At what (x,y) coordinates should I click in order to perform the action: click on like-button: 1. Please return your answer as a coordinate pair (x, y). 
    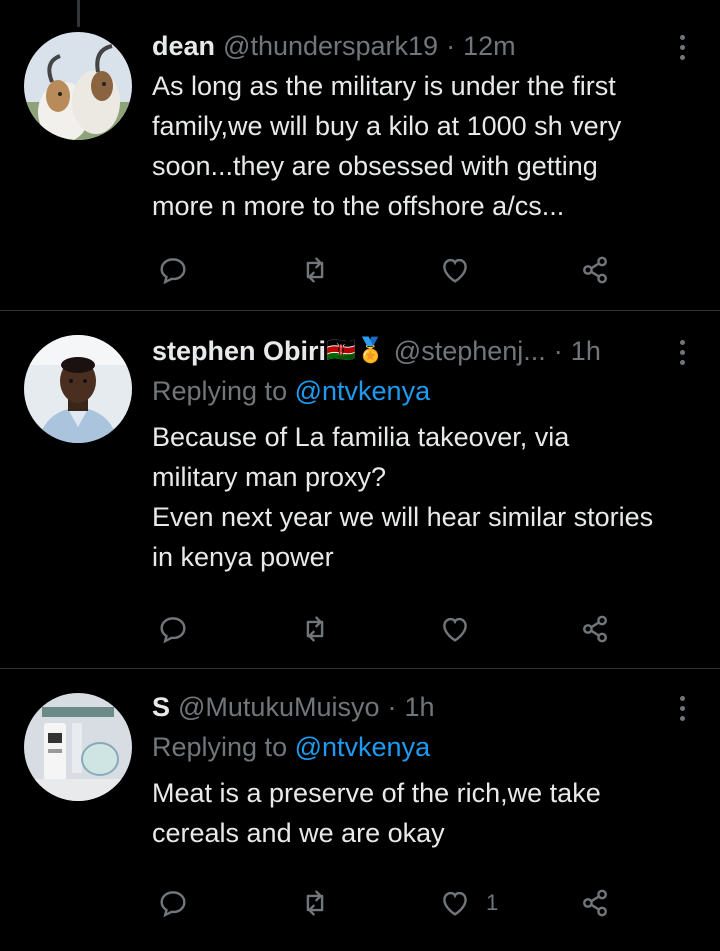
    Looking at the image, I should click on (468, 903).